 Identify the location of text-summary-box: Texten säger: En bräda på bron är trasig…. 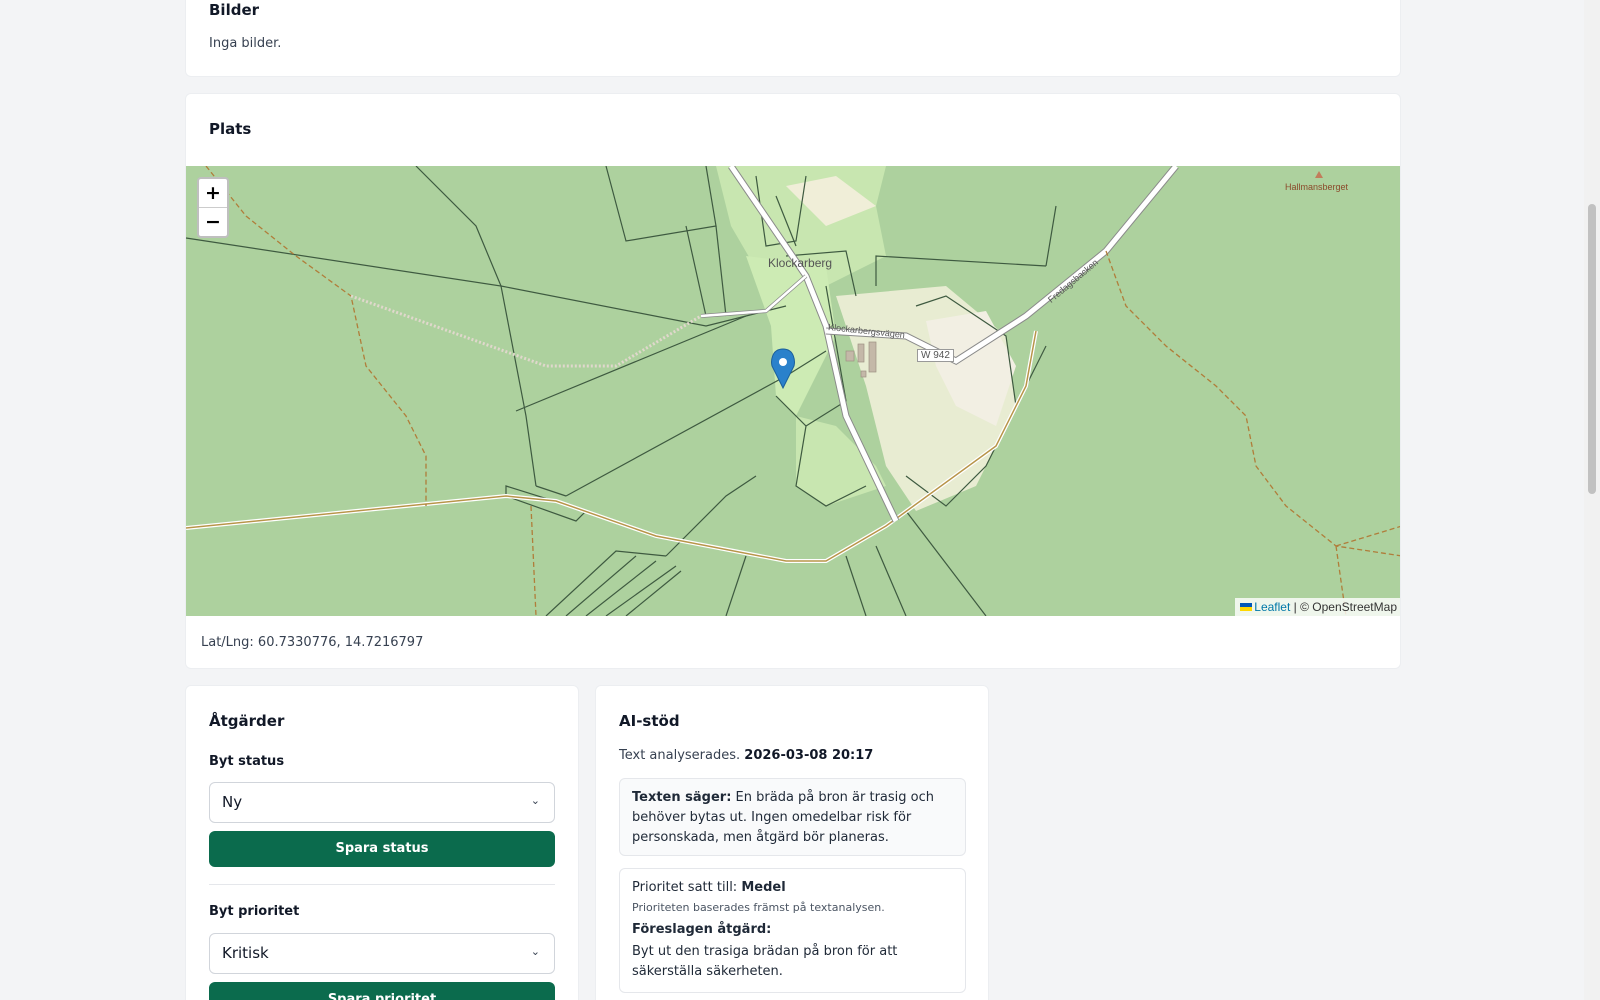
(792, 817).